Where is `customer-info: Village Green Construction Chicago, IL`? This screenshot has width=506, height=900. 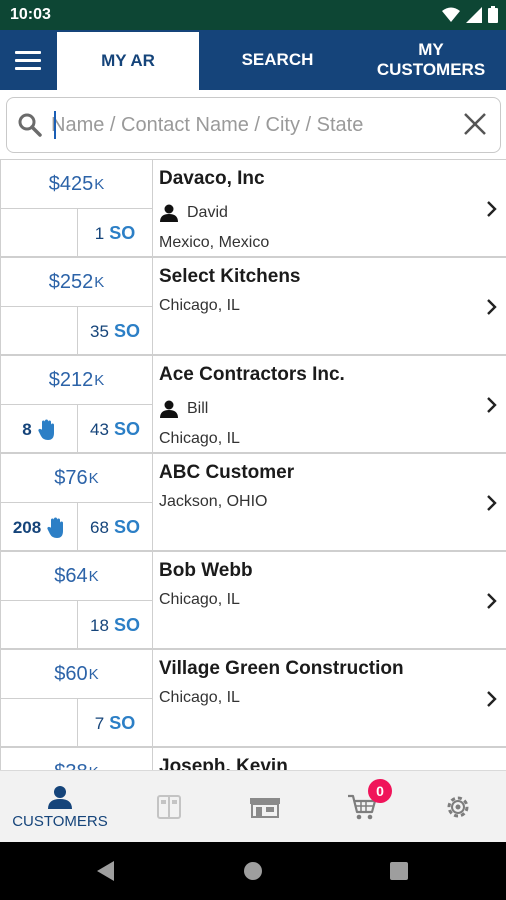
customer-info: Village Green Construction Chicago, IL is located at coordinates (319, 699).